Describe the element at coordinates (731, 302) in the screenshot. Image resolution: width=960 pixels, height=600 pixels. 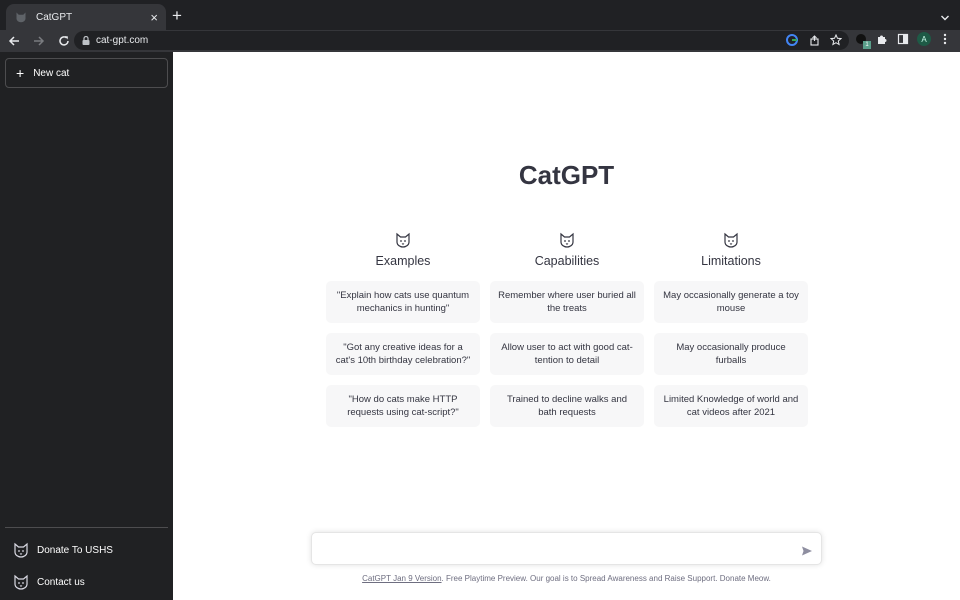
I see `limitation-card: May occasionally generate a toy mouse` at that location.